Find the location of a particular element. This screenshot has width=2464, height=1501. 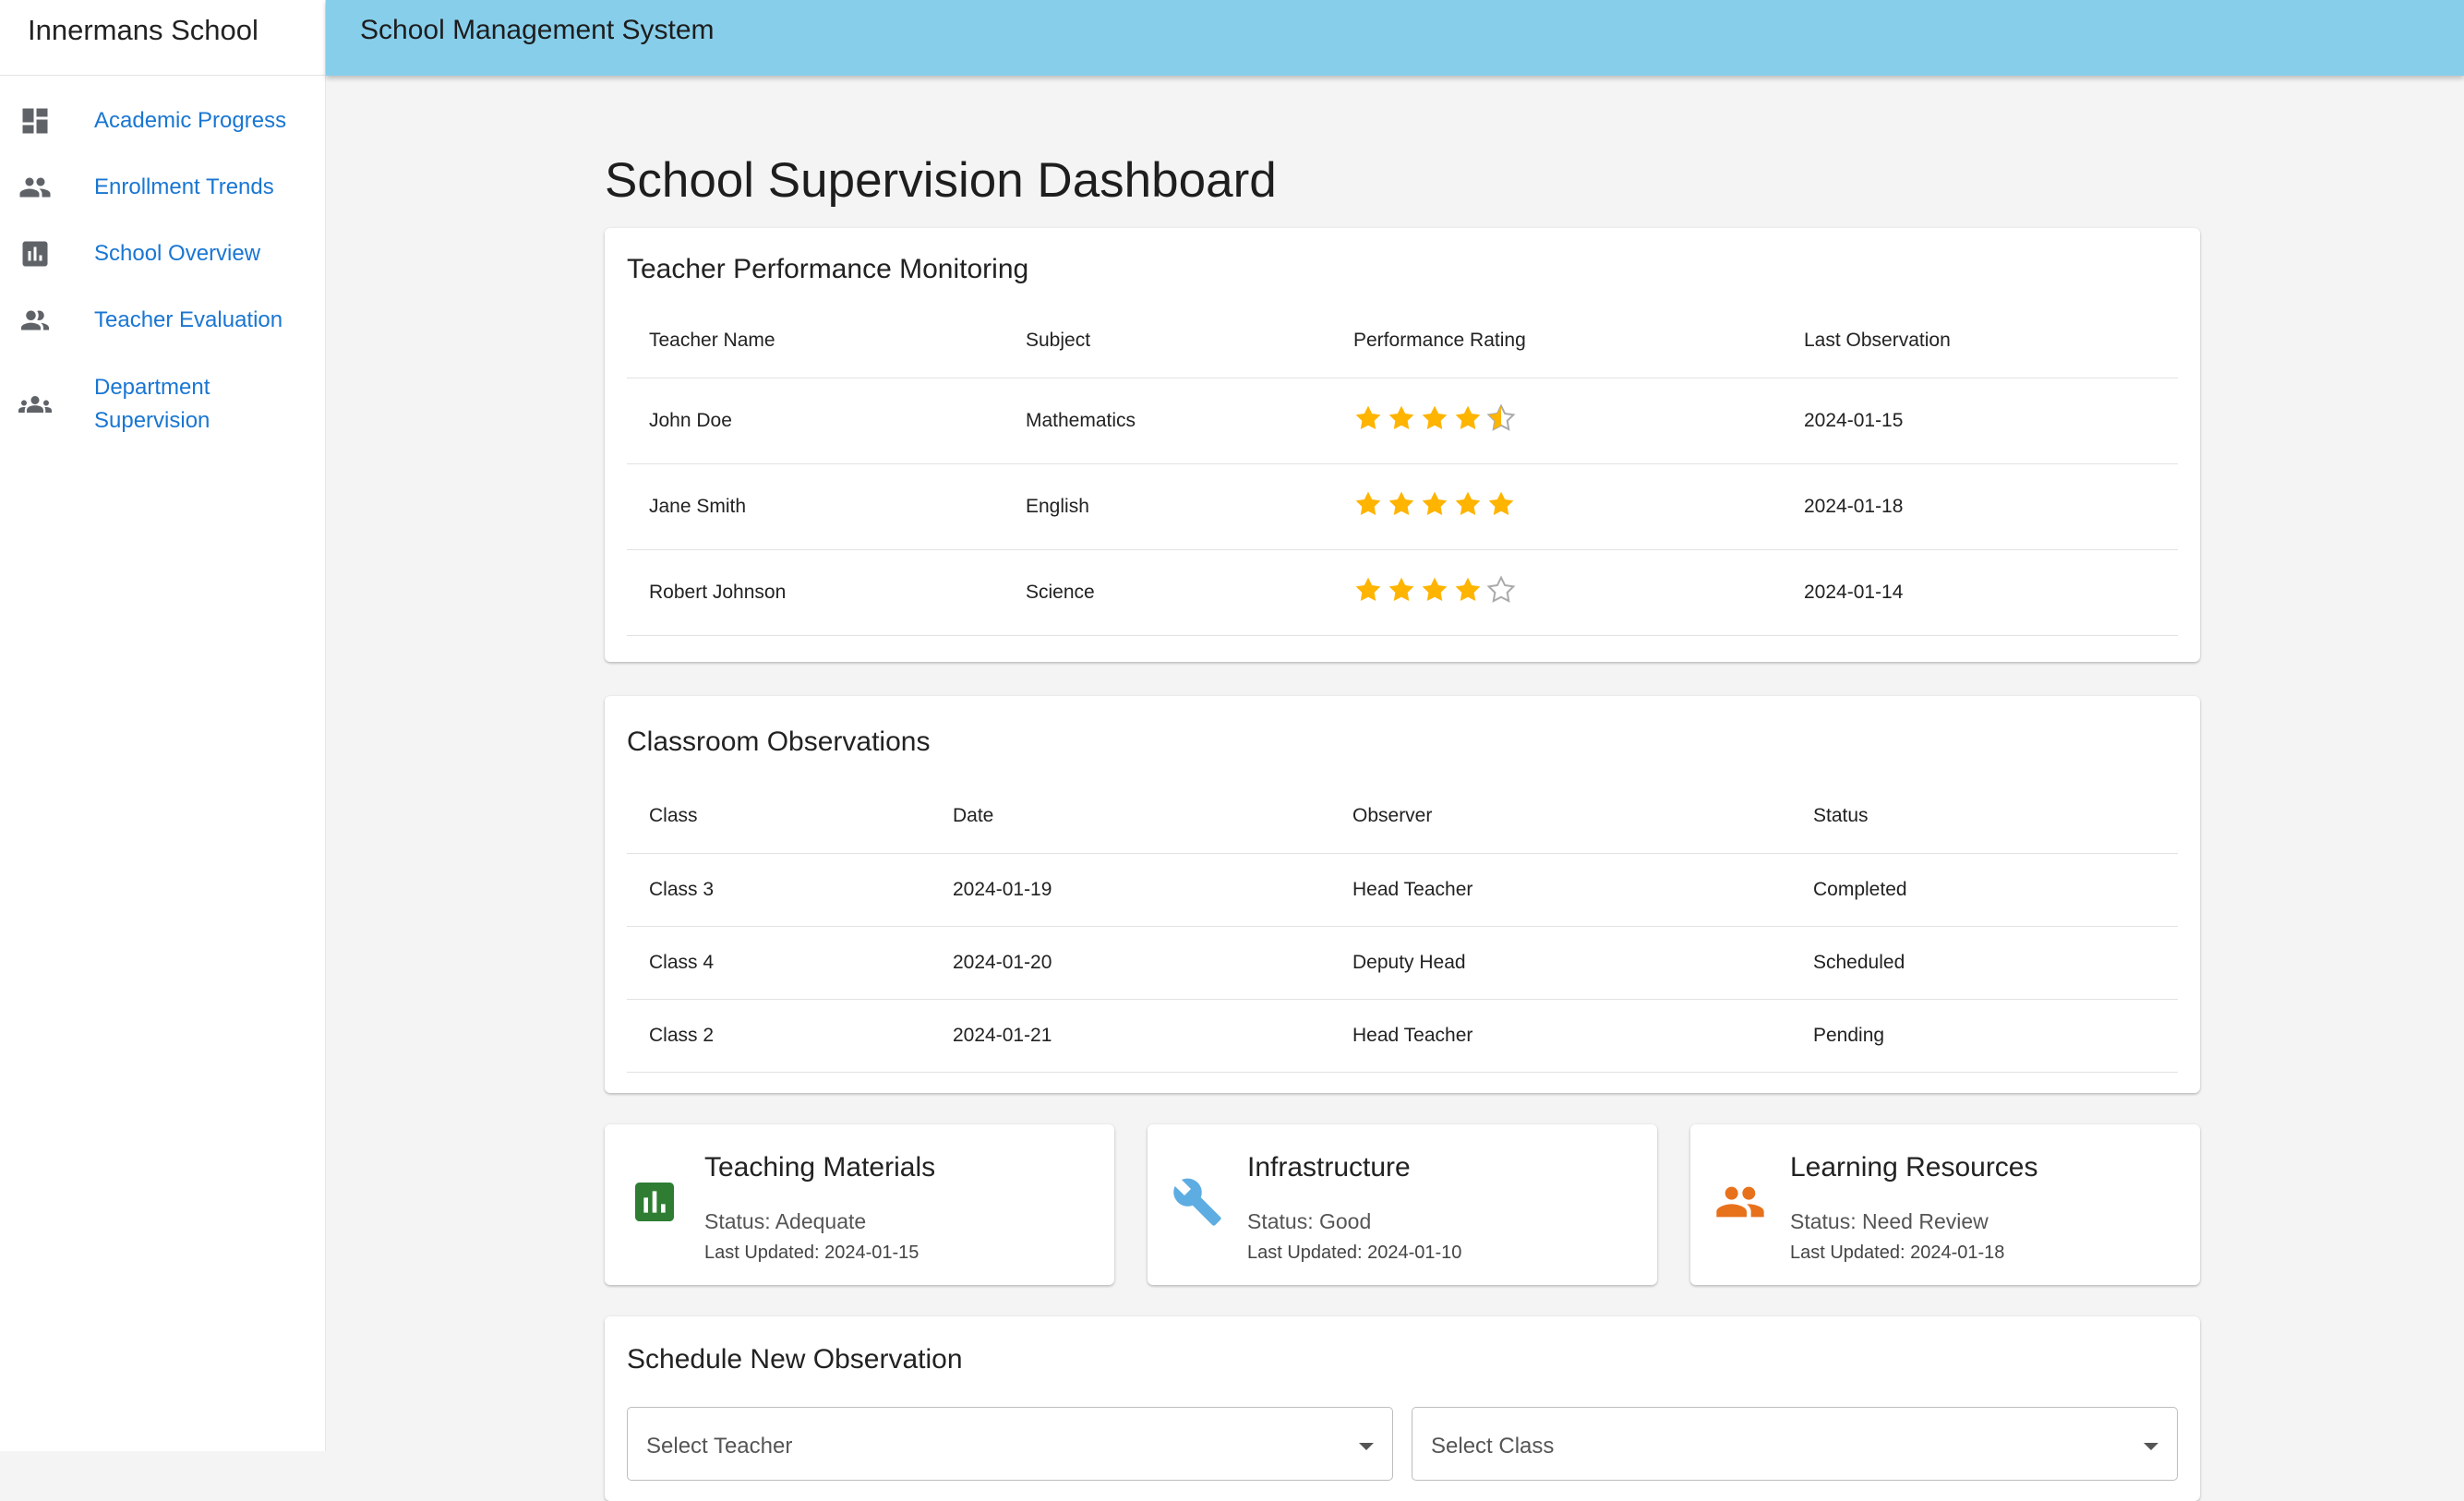

class-cell: Class 3 is located at coordinates (779, 890).